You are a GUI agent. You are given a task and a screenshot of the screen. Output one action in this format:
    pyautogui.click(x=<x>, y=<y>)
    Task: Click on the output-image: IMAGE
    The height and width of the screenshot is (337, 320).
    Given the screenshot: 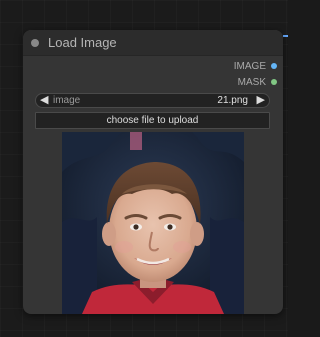 What is the action you would take?
    pyautogui.click(x=255, y=66)
    